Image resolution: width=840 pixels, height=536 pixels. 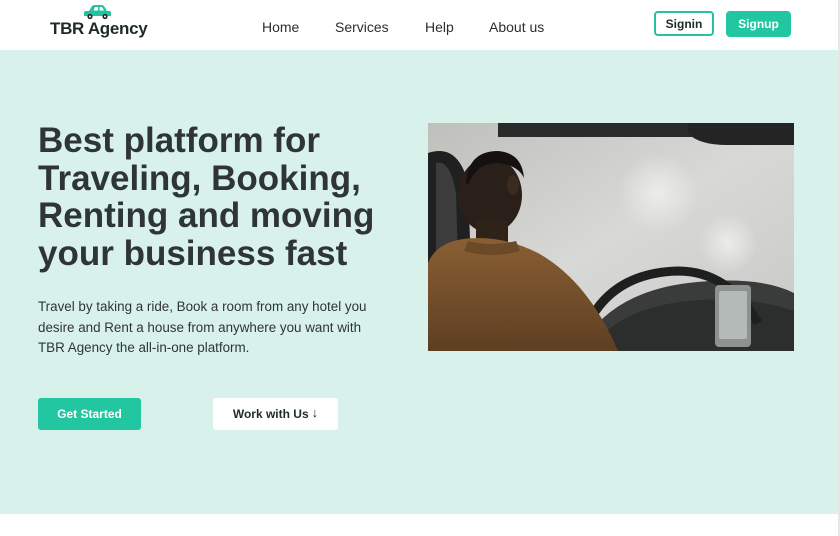 What do you see at coordinates (439, 27) in the screenshot?
I see `nav-help-link: Help` at bounding box center [439, 27].